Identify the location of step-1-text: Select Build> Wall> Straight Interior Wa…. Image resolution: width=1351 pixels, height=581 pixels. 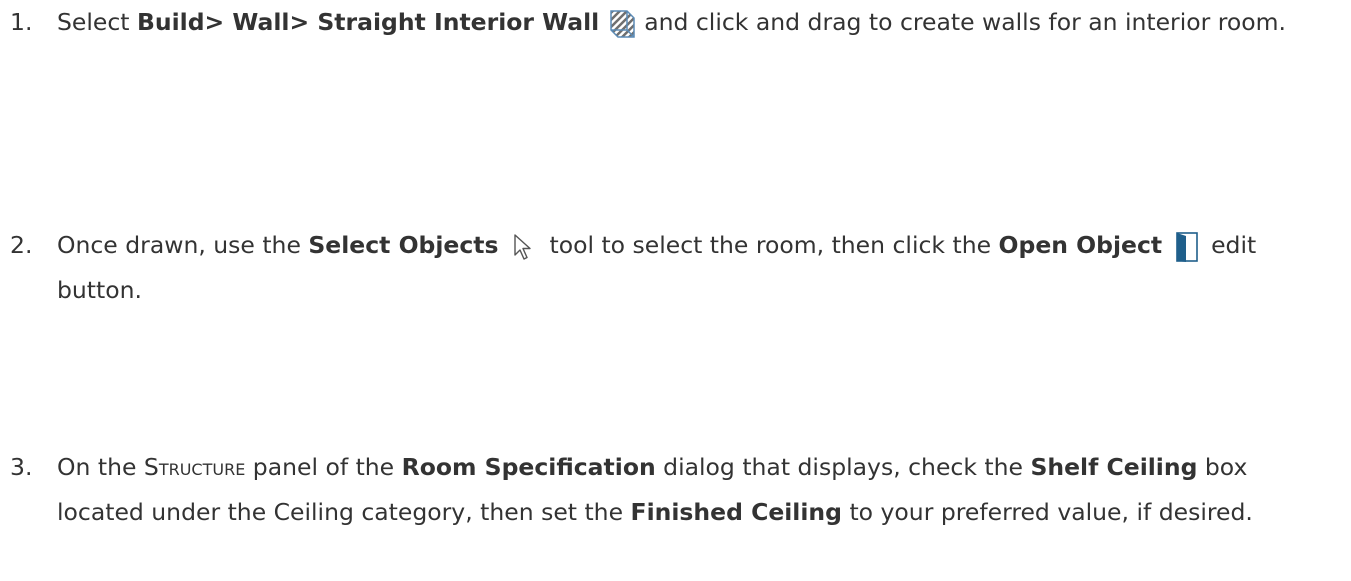
(699, 22).